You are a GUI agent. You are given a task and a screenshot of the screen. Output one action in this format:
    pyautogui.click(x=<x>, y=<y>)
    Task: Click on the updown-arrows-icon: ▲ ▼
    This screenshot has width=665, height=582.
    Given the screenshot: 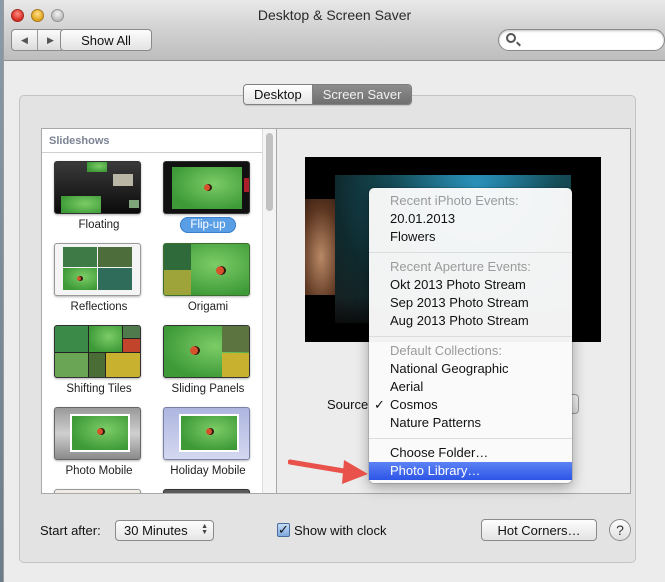 What is the action you would take?
    pyautogui.click(x=204, y=529)
    